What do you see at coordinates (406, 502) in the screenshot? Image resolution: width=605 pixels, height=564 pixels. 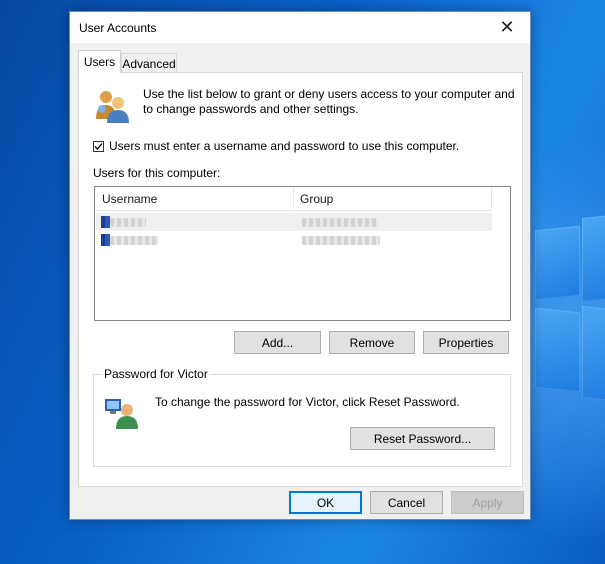 I see `cancel-button: Cancel` at bounding box center [406, 502].